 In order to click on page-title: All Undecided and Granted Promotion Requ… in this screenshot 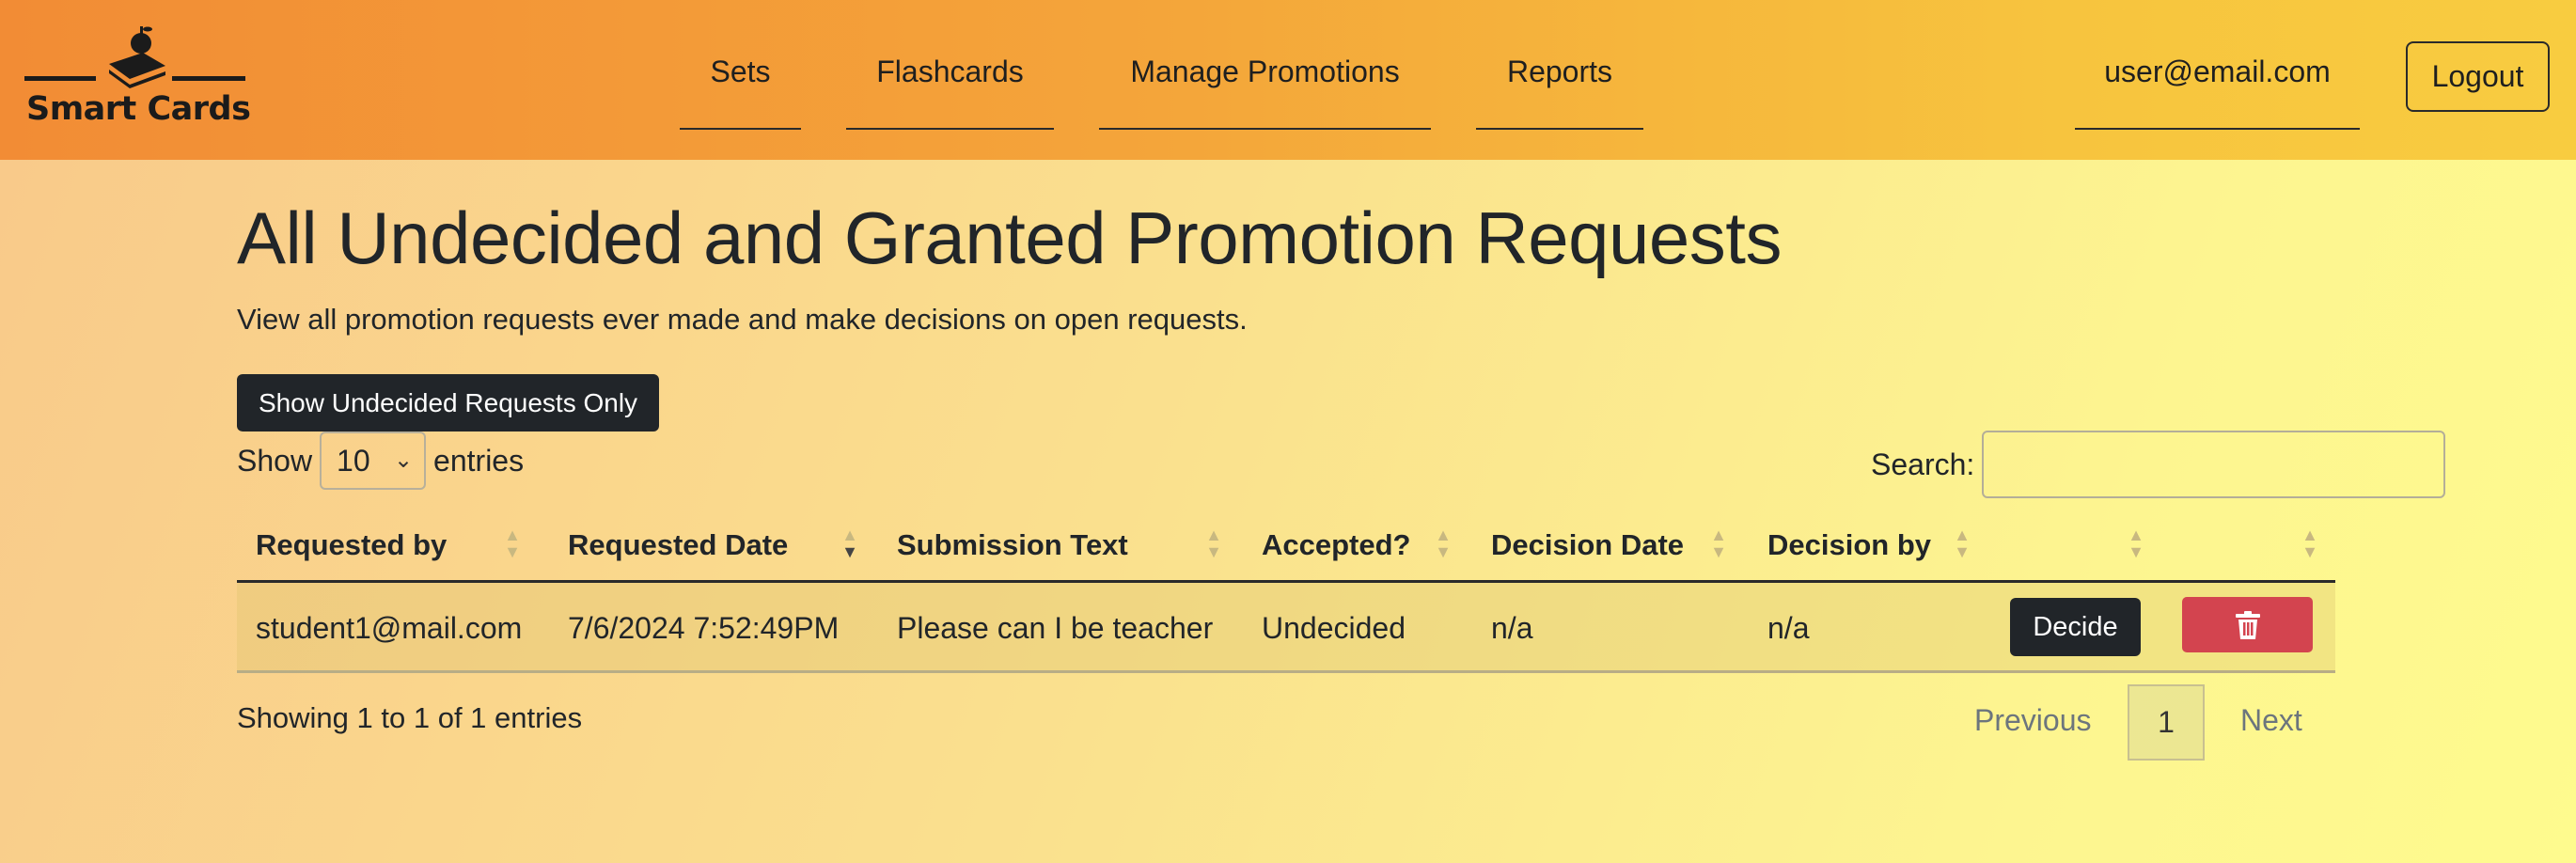, I will do `click(1009, 237)`.